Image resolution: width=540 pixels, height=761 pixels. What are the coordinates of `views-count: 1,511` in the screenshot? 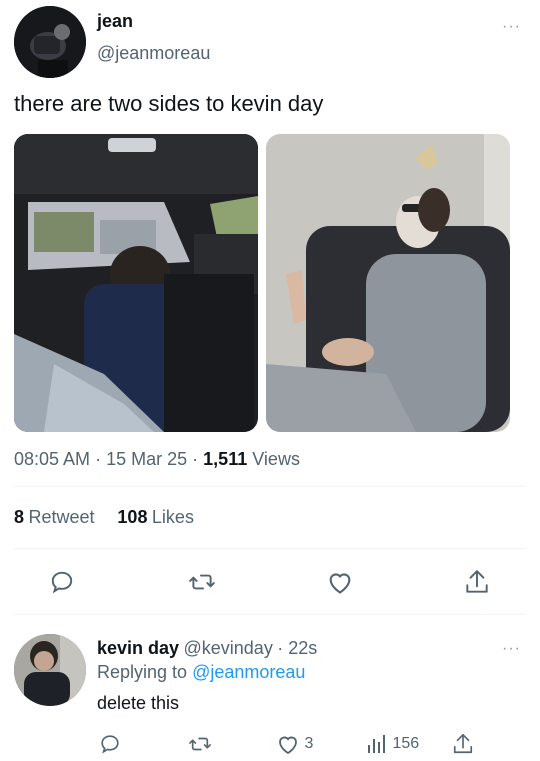 It's located at (225, 459).